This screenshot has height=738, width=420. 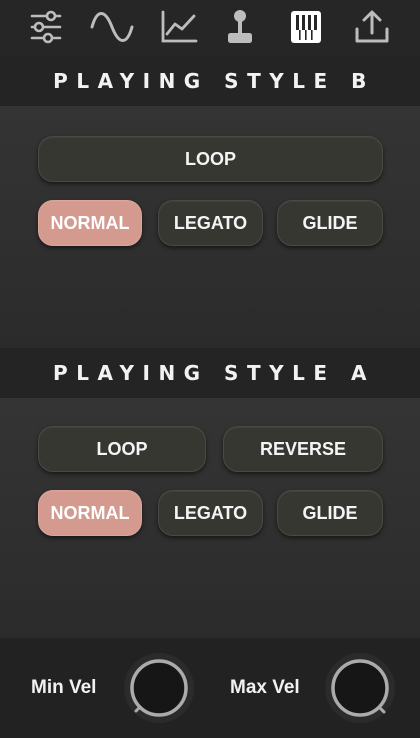 I want to click on min-vel-label: Min Vel, so click(x=64, y=687).